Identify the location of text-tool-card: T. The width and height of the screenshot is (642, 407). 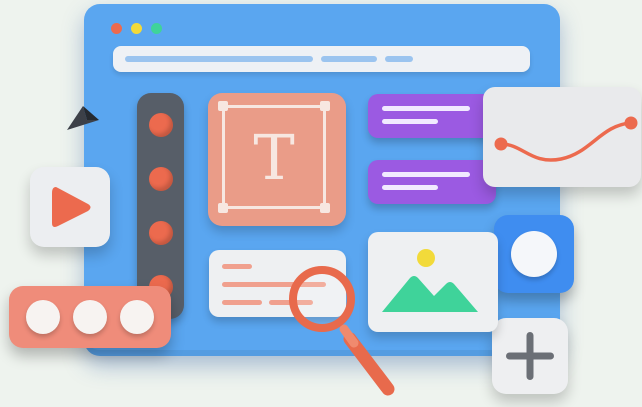
(277, 159).